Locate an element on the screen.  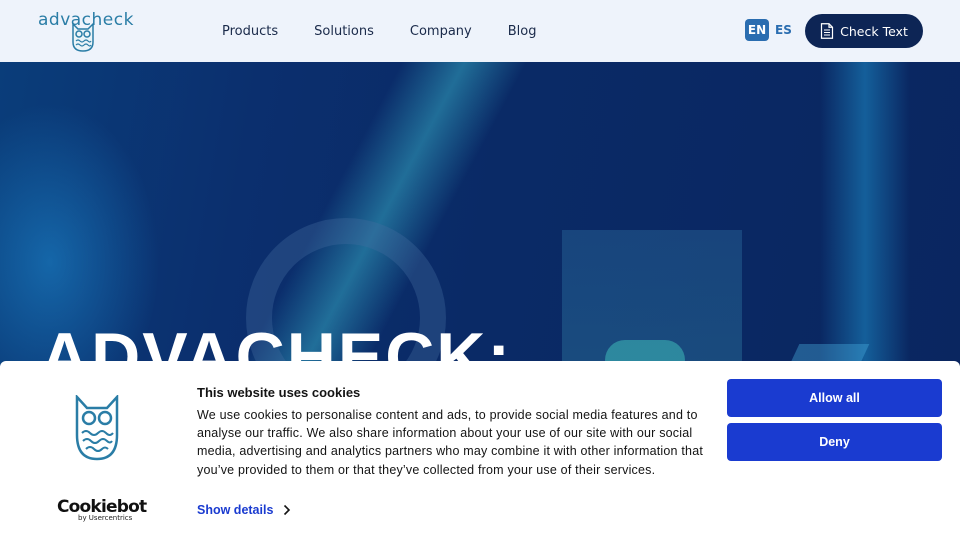
allow-all-button: Allow all is located at coordinates (834, 398).